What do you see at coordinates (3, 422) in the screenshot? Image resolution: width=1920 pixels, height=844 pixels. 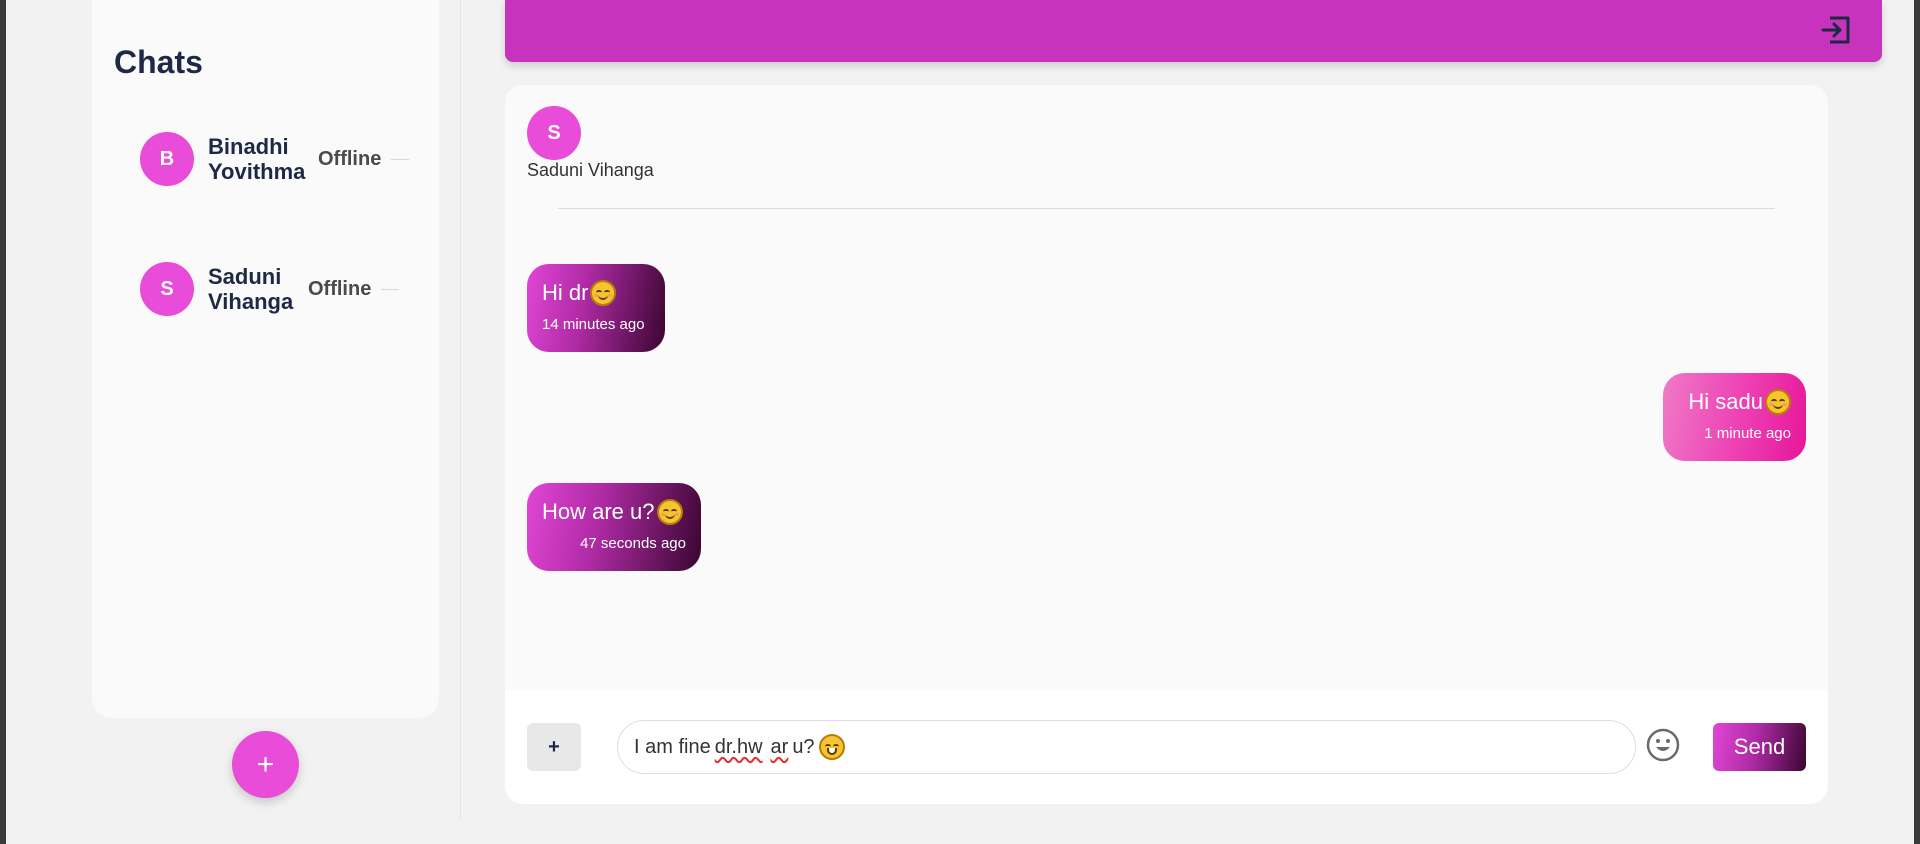 I see `window-frame-left` at bounding box center [3, 422].